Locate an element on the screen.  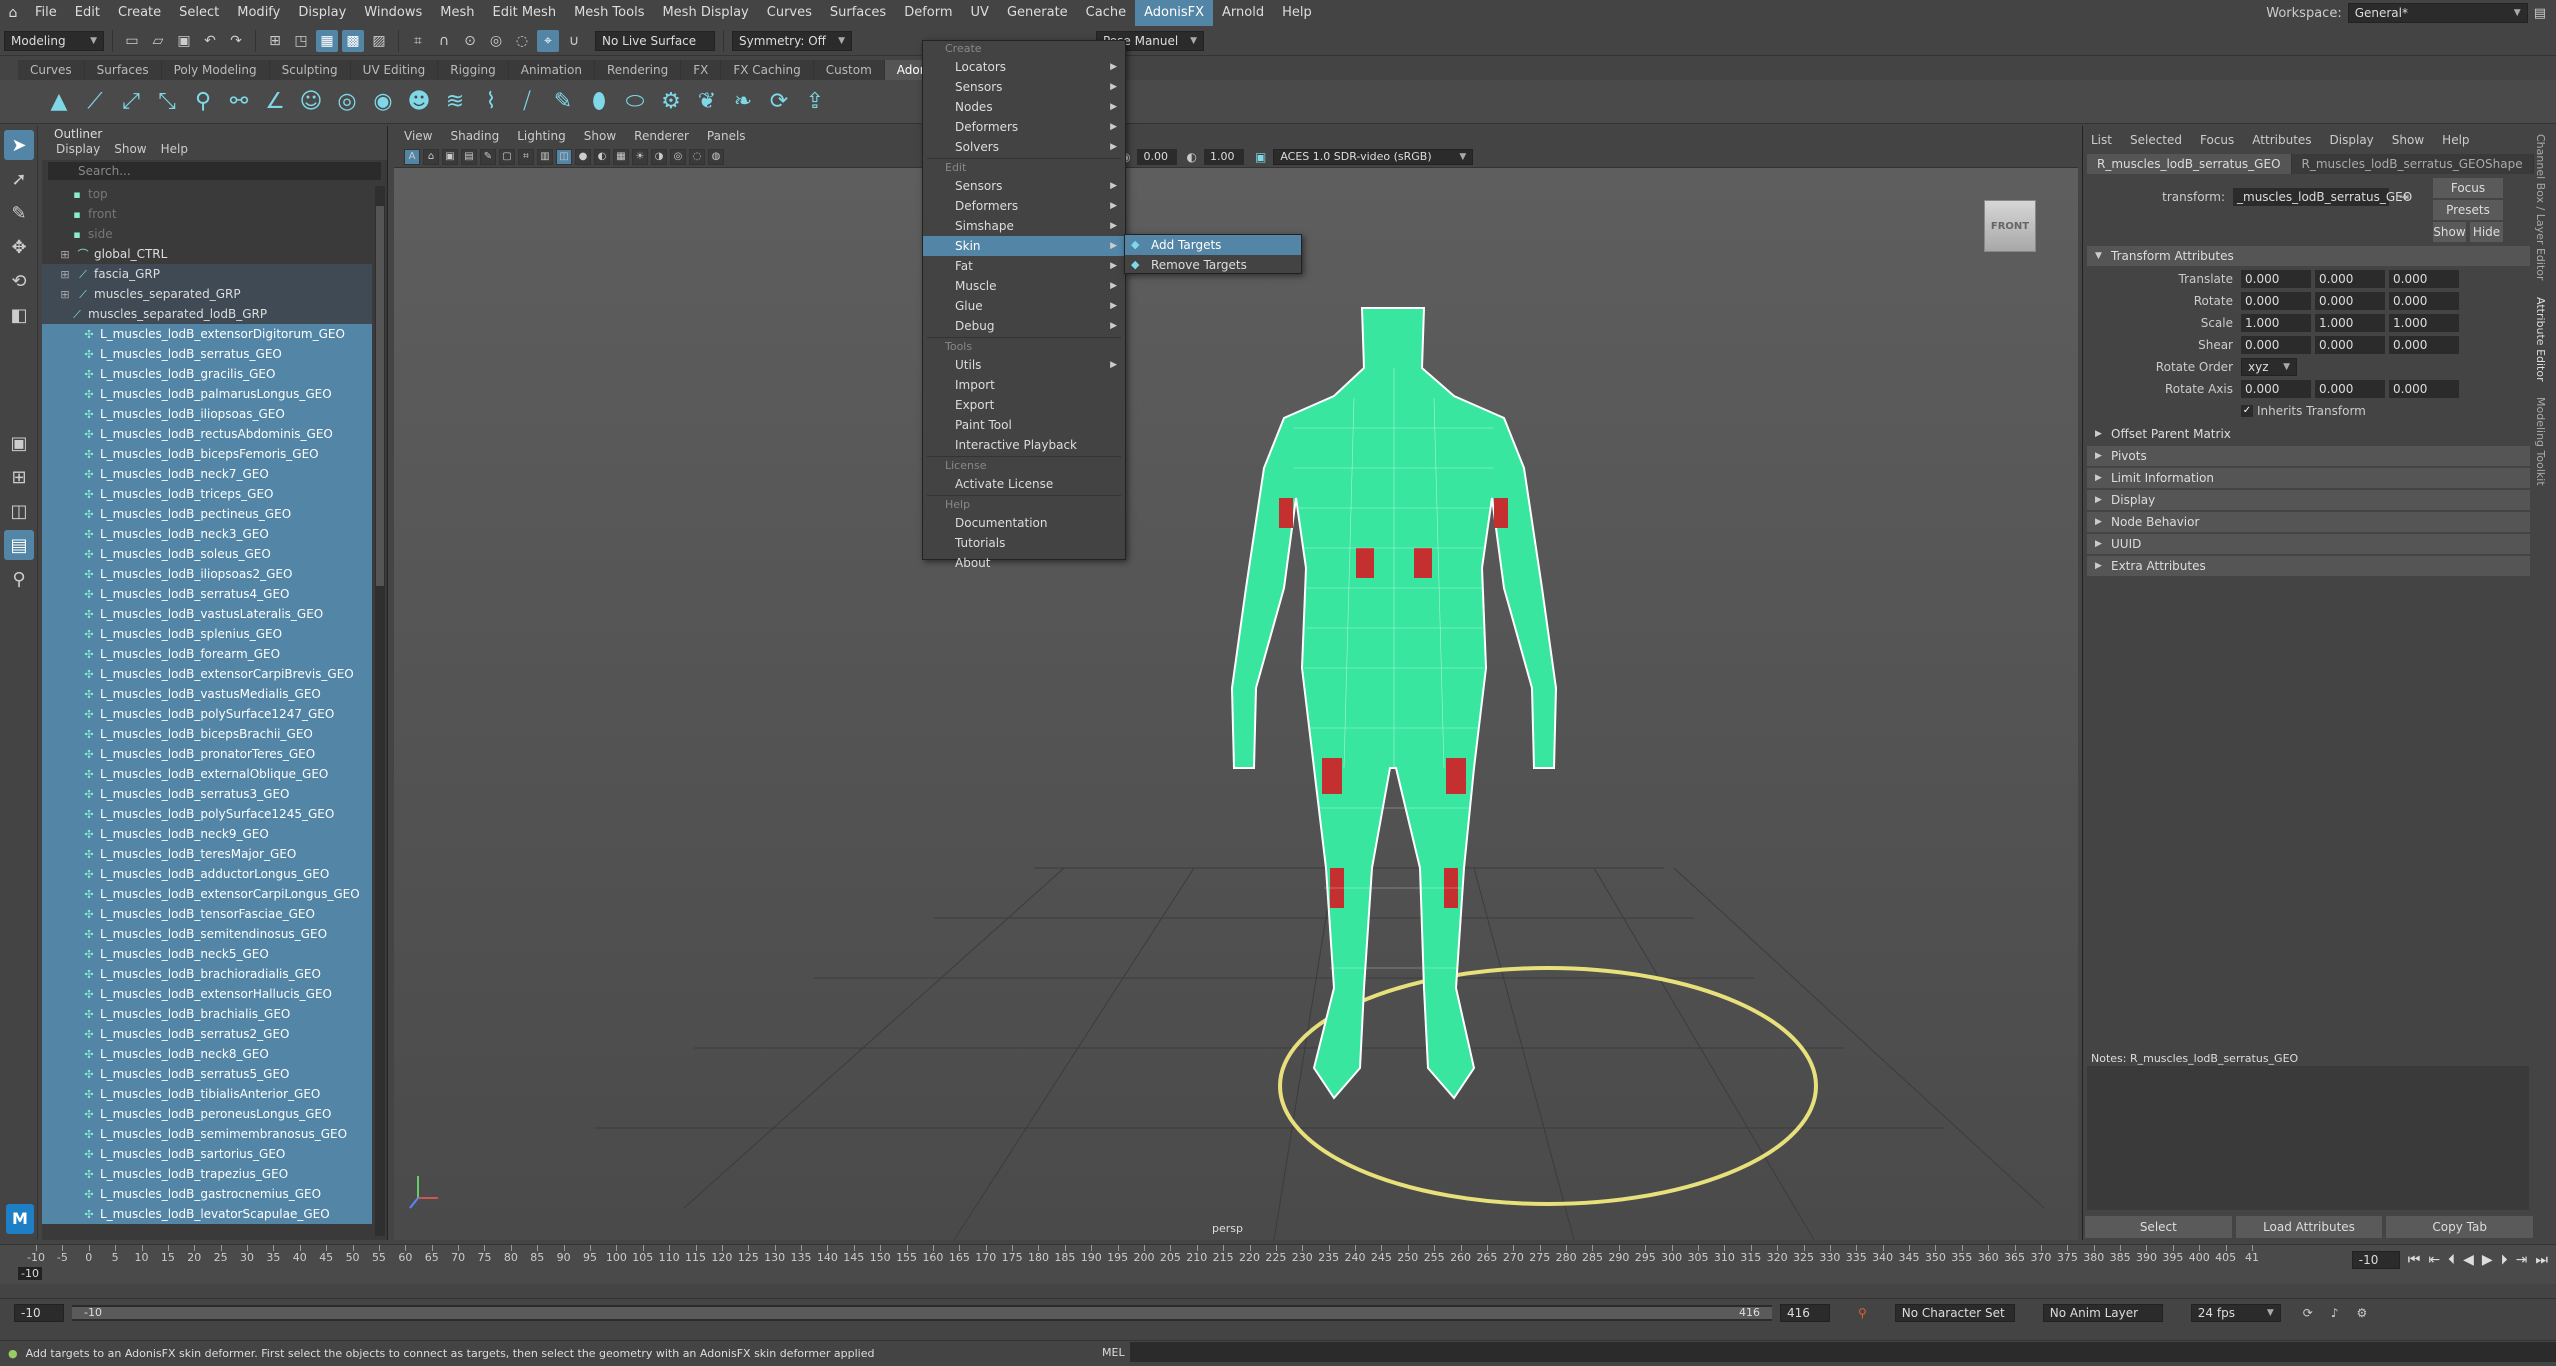
menu-item-add-targets: ◆ Add Targets is located at coordinates (1213, 245).